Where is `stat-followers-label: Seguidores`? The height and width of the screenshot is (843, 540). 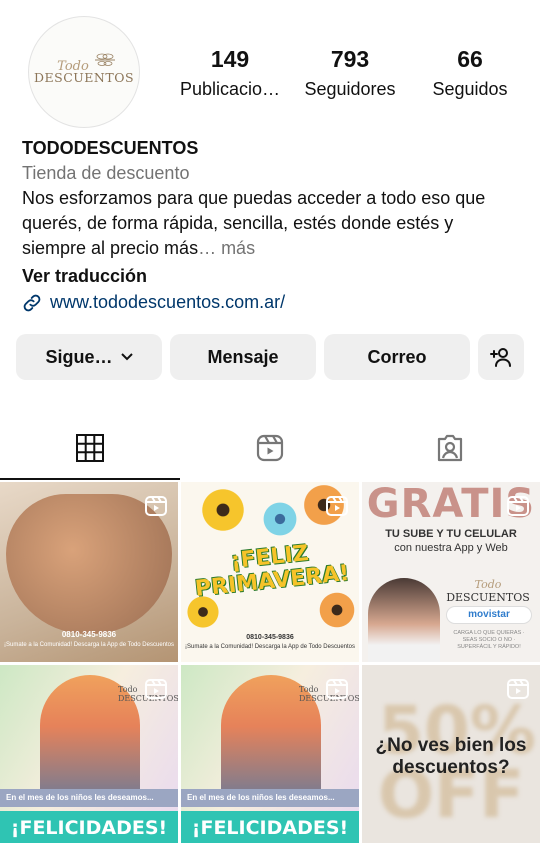 stat-followers-label: Seguidores is located at coordinates (350, 89).